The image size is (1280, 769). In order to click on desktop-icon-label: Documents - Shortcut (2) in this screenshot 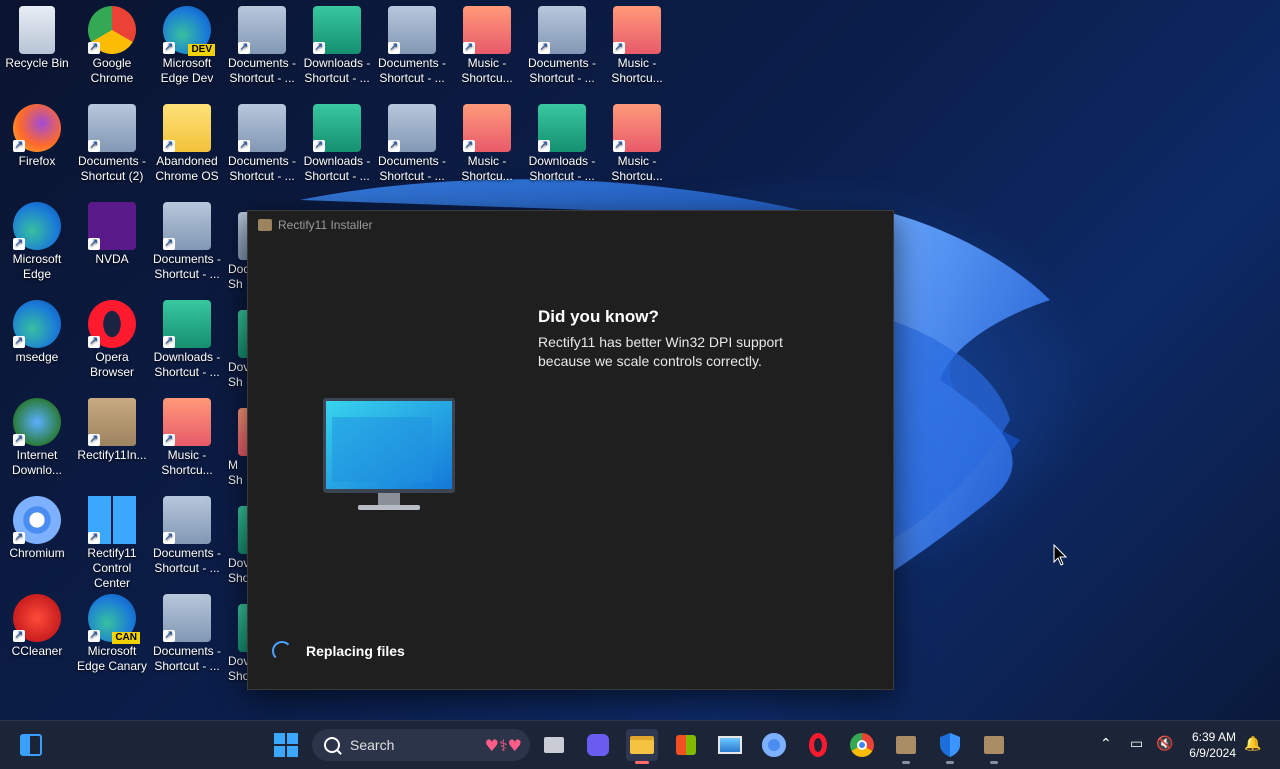, I will do `click(112, 168)`.